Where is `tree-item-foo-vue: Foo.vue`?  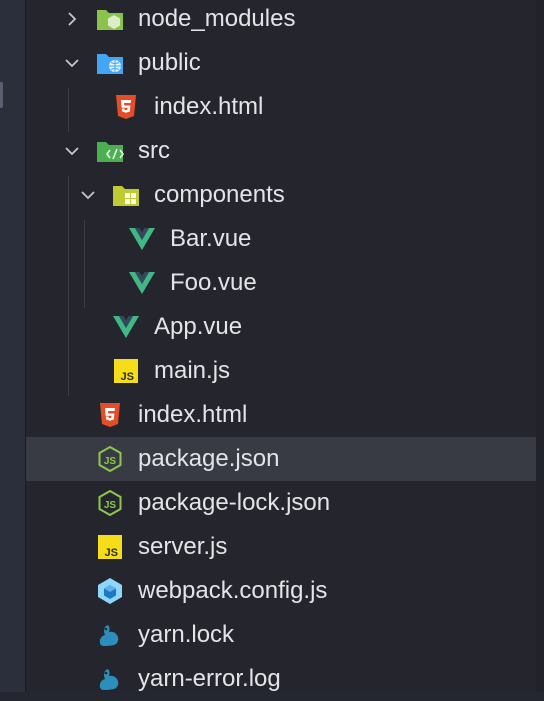 tree-item-foo-vue: Foo.vue is located at coordinates (281, 283).